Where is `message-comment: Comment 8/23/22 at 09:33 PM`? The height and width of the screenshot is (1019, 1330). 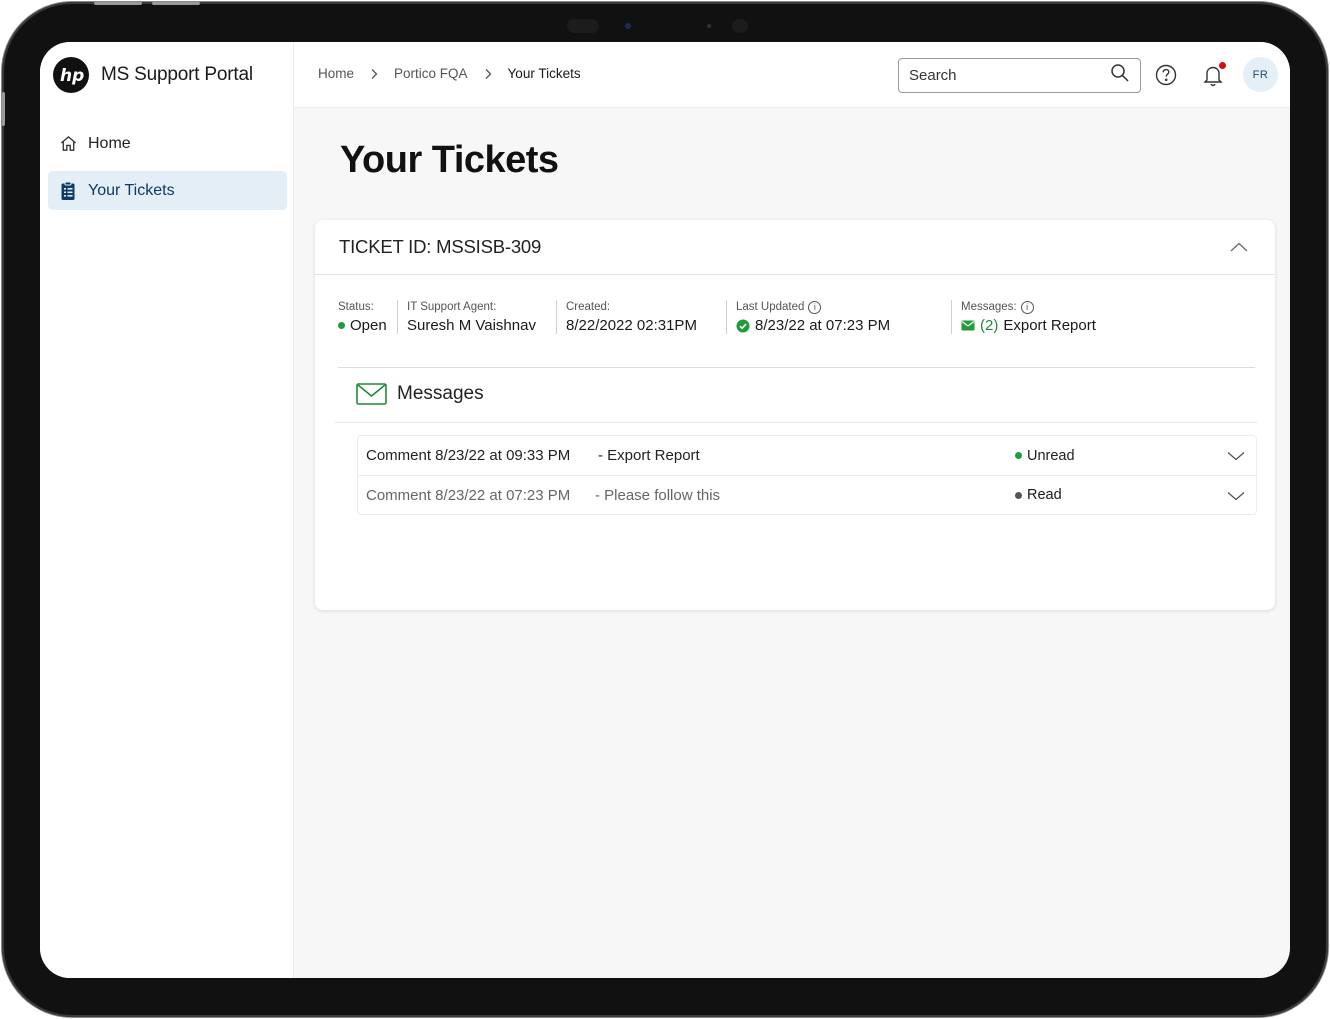
message-comment: Comment 8/23/22 at 09:33 PM is located at coordinates (468, 455).